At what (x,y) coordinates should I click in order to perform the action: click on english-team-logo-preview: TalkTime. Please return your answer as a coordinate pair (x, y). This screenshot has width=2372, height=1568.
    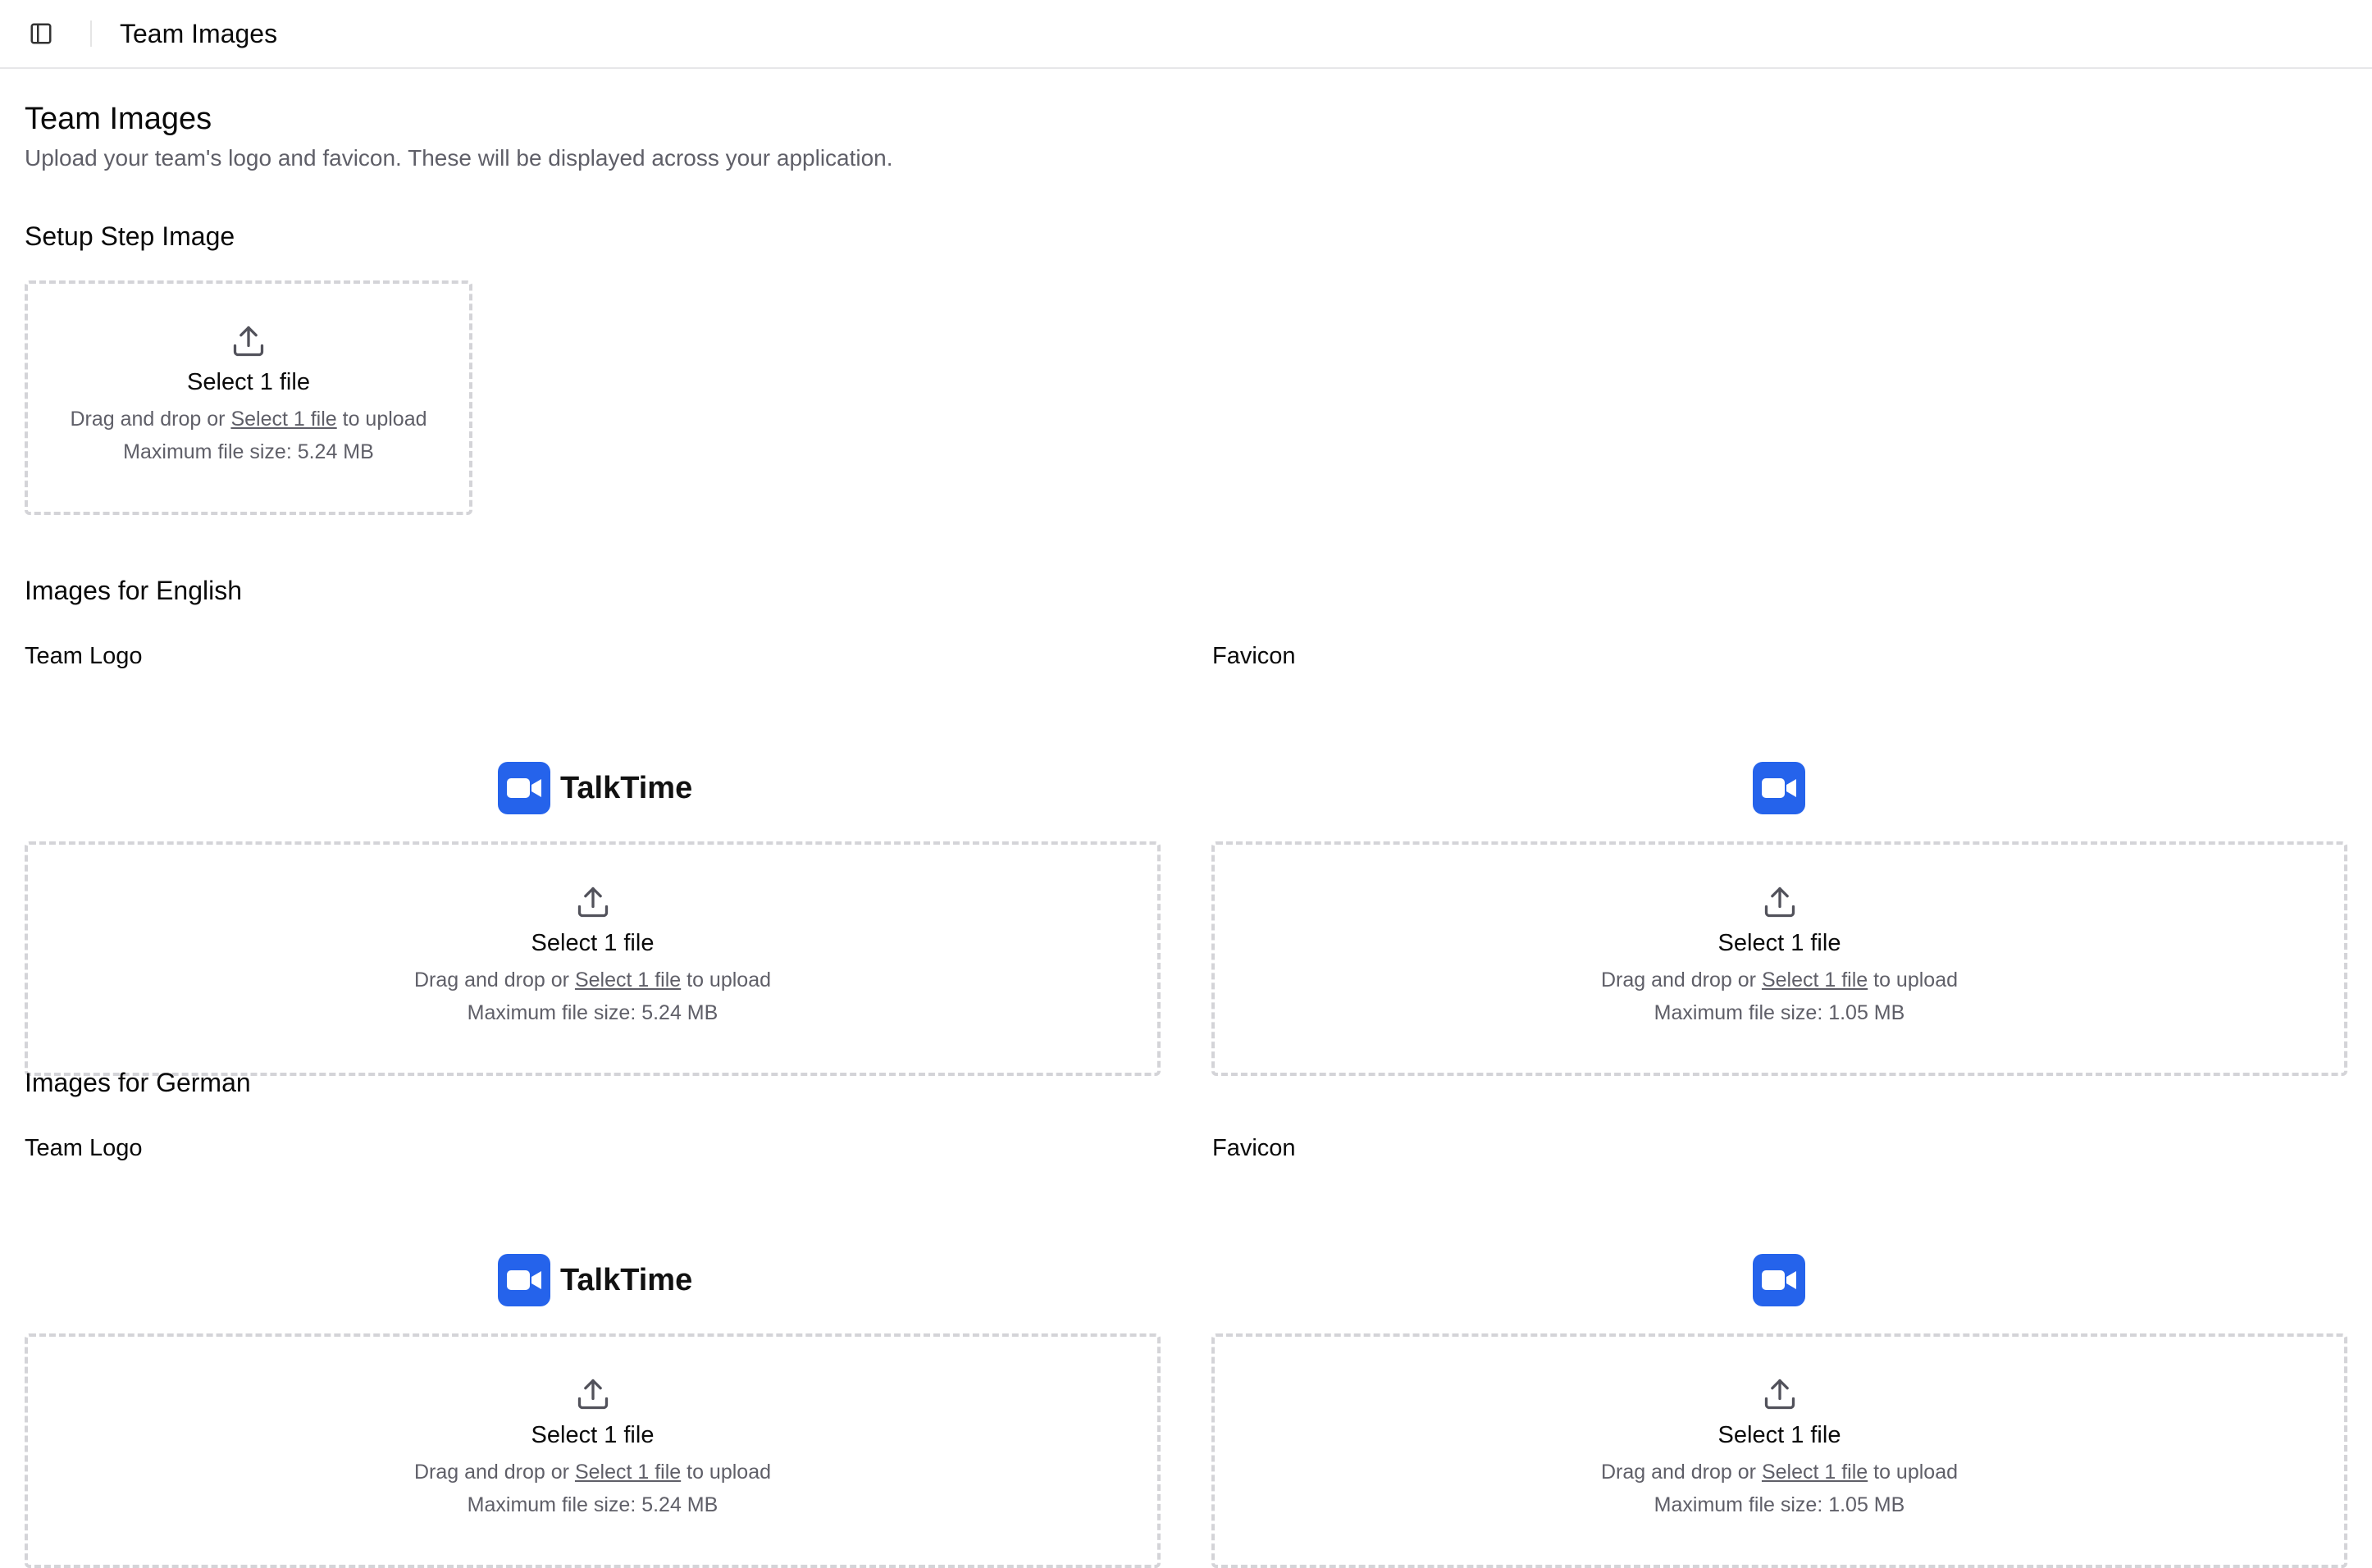
    Looking at the image, I should click on (595, 788).